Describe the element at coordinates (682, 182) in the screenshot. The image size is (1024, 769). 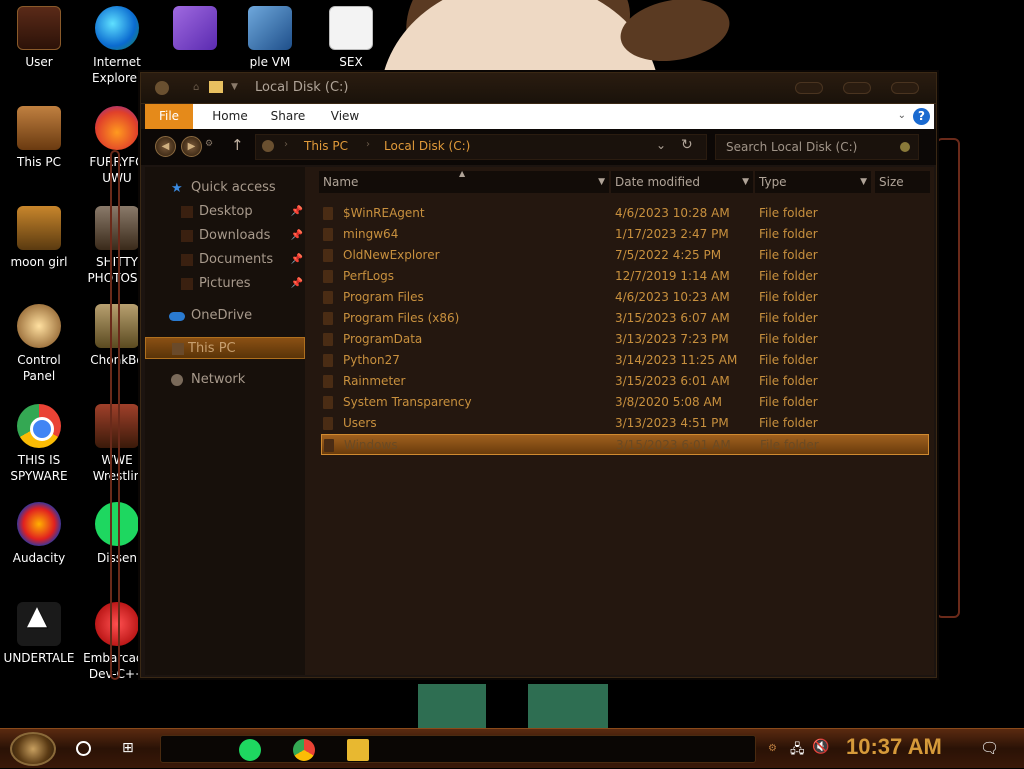
I see `column-header-date-modified: Date modified ▼` at that location.